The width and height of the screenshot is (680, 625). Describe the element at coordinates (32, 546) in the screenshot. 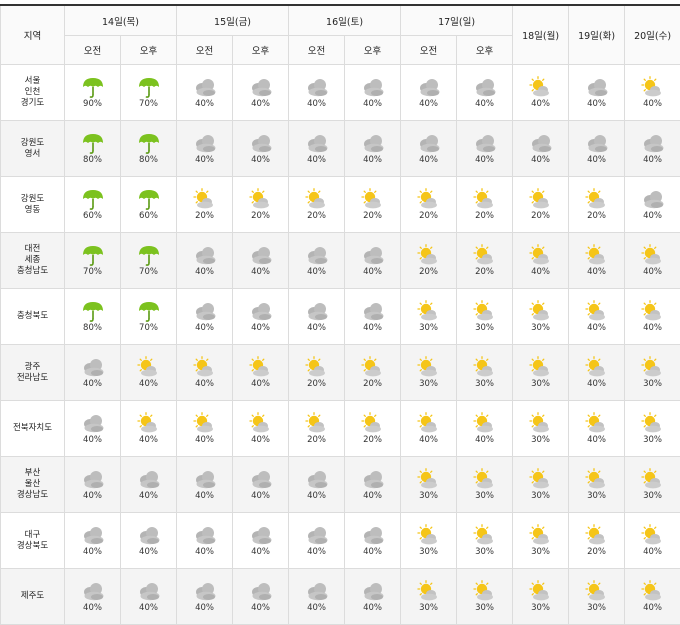

I see `region-name-line: 경상북도` at that location.